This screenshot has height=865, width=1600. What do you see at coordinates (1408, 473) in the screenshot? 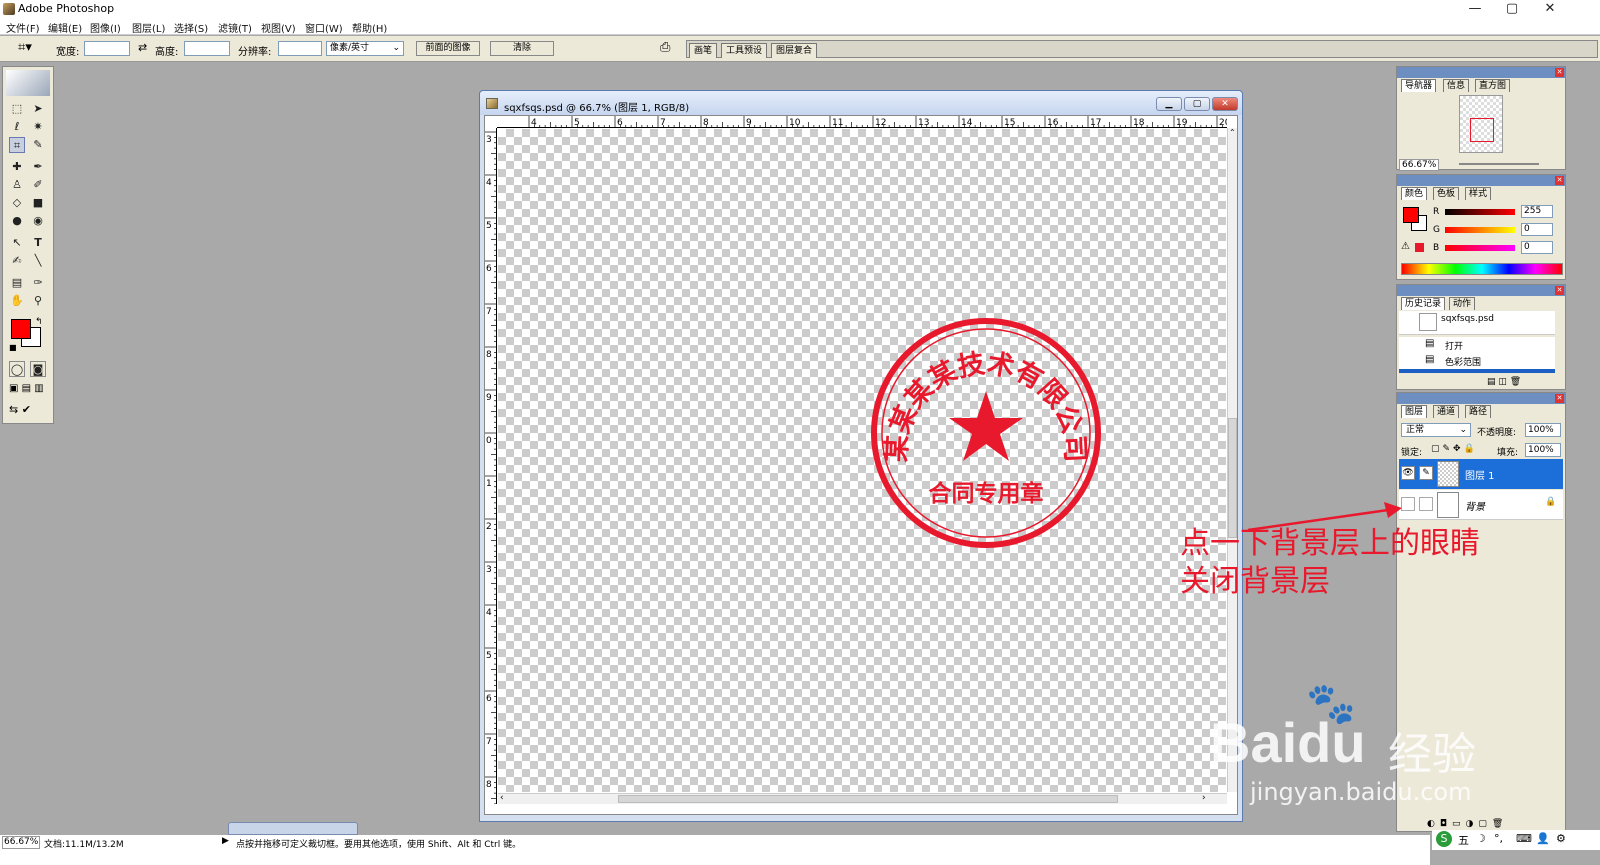
I see `eye-visibility-icon: 👁` at bounding box center [1408, 473].